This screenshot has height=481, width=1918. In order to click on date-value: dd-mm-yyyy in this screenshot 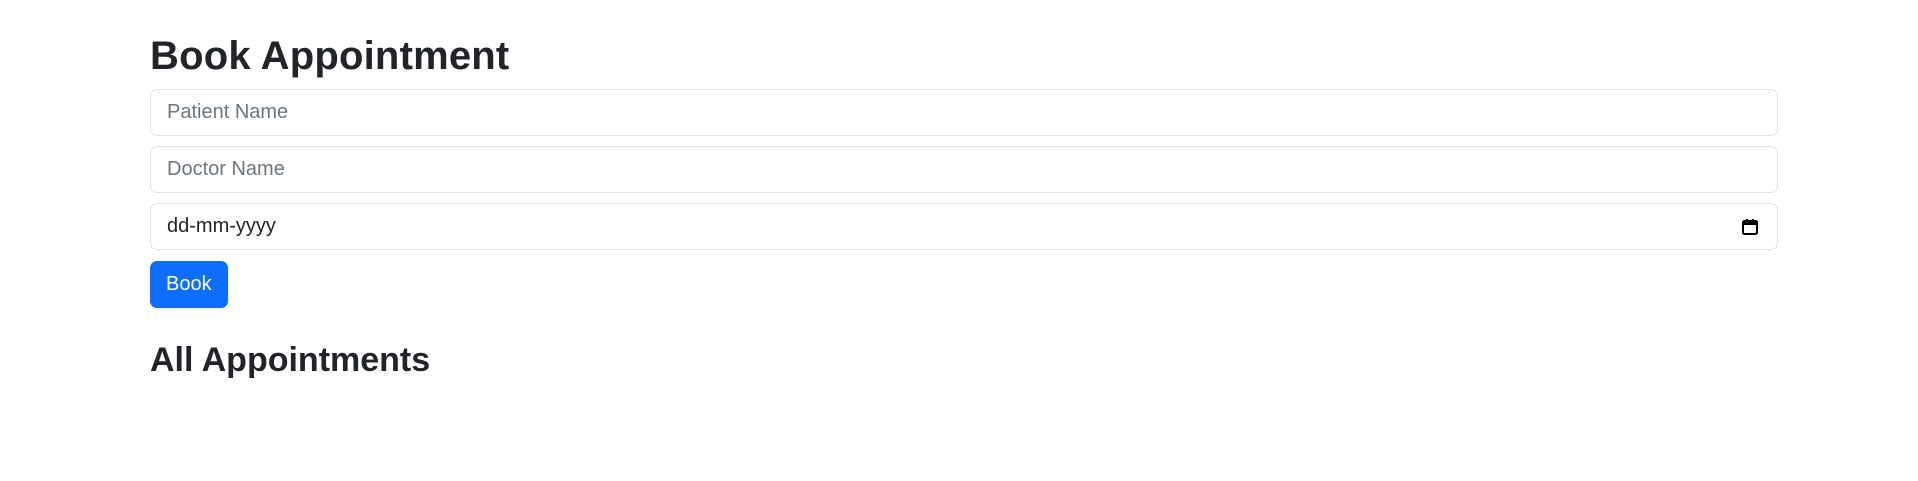, I will do `click(221, 226)`.